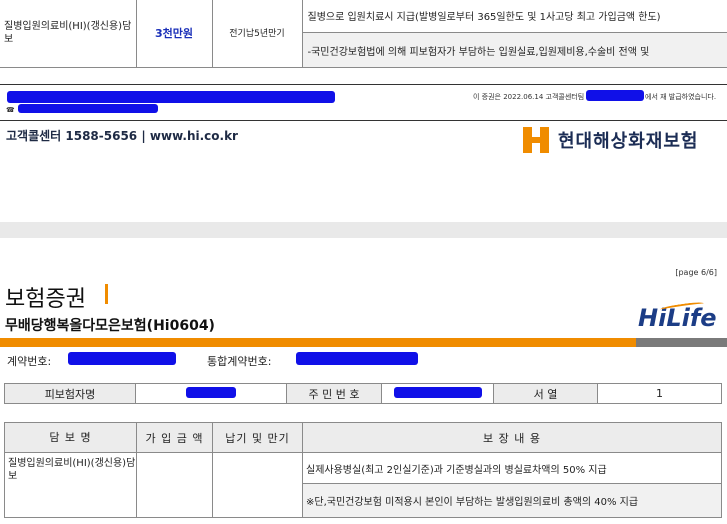 The height and width of the screenshot is (524, 727). What do you see at coordinates (681, 342) in the screenshot?
I see `header-bar-grey` at bounding box center [681, 342].